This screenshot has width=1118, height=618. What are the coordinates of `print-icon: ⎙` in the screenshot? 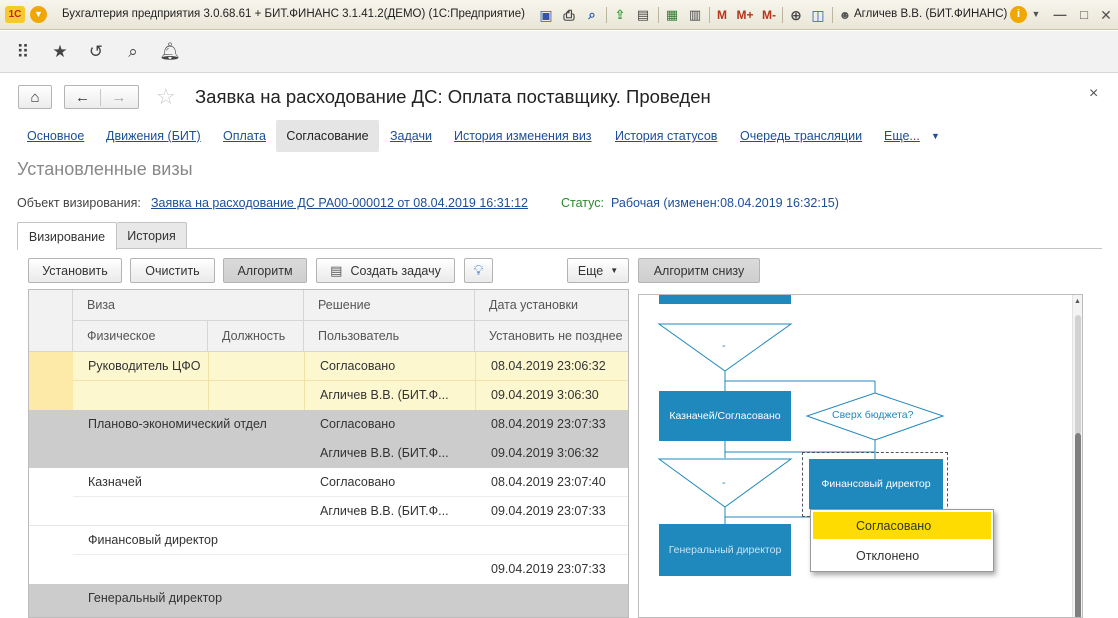 It's located at (569, 14).